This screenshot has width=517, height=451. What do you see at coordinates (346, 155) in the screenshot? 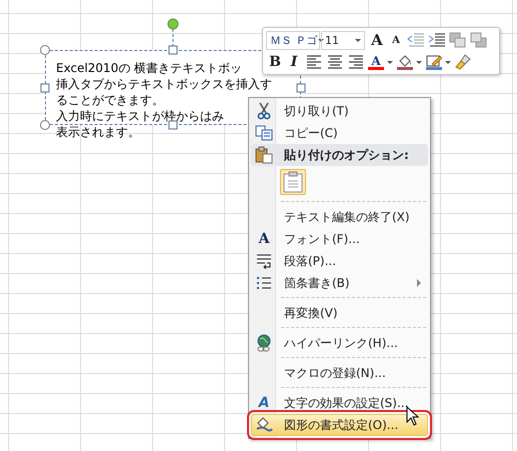
I see `paste-options-heading: 貼り付けのオプション:` at bounding box center [346, 155].